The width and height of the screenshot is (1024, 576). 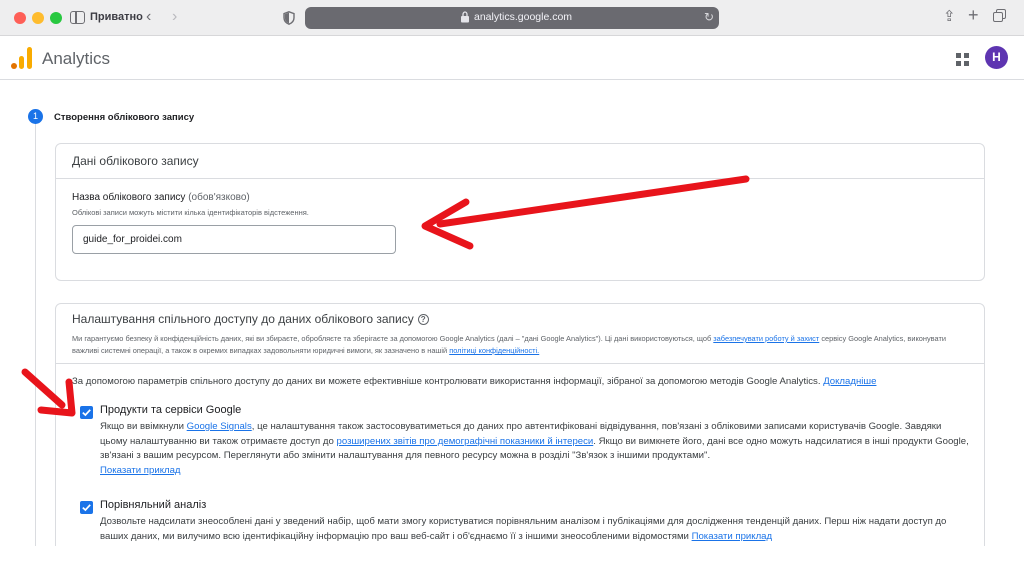 I want to click on privacy-shield-icon, so click(x=289, y=18).